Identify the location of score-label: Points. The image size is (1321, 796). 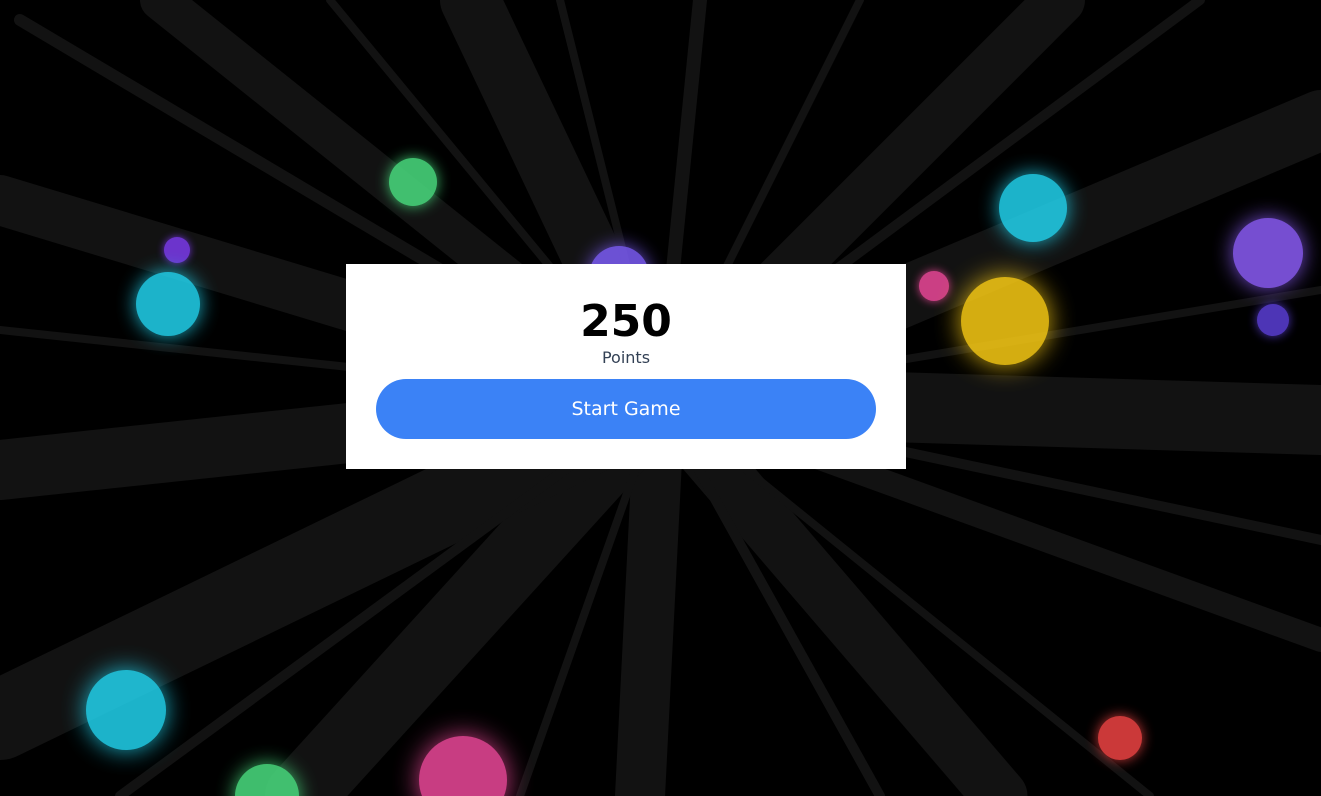
(626, 357).